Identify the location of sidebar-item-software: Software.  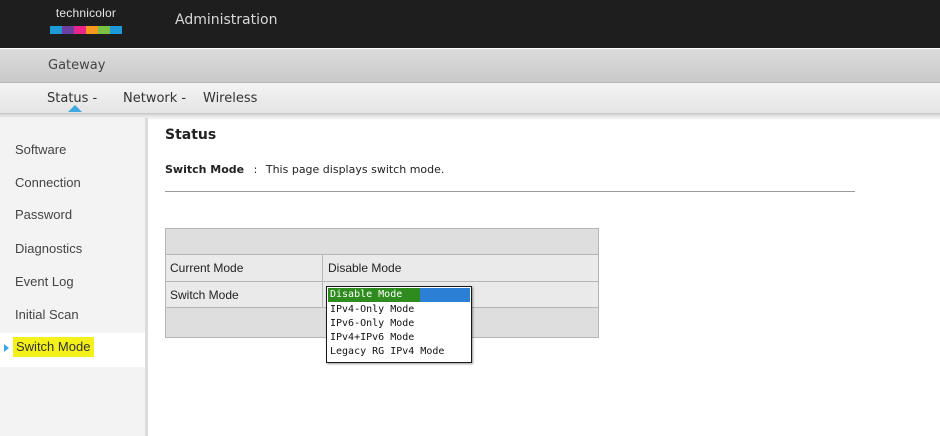
(40, 149).